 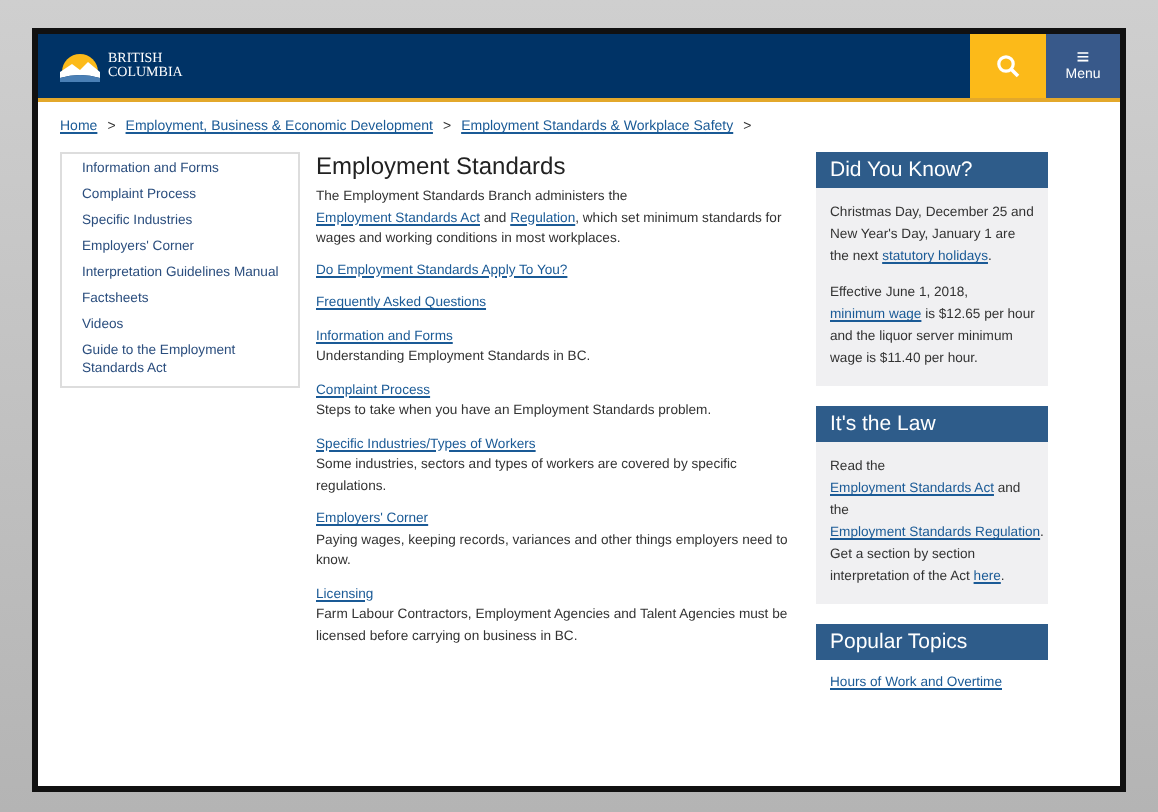 I want to click on panel-heading: Did You Know?, so click(x=932, y=170).